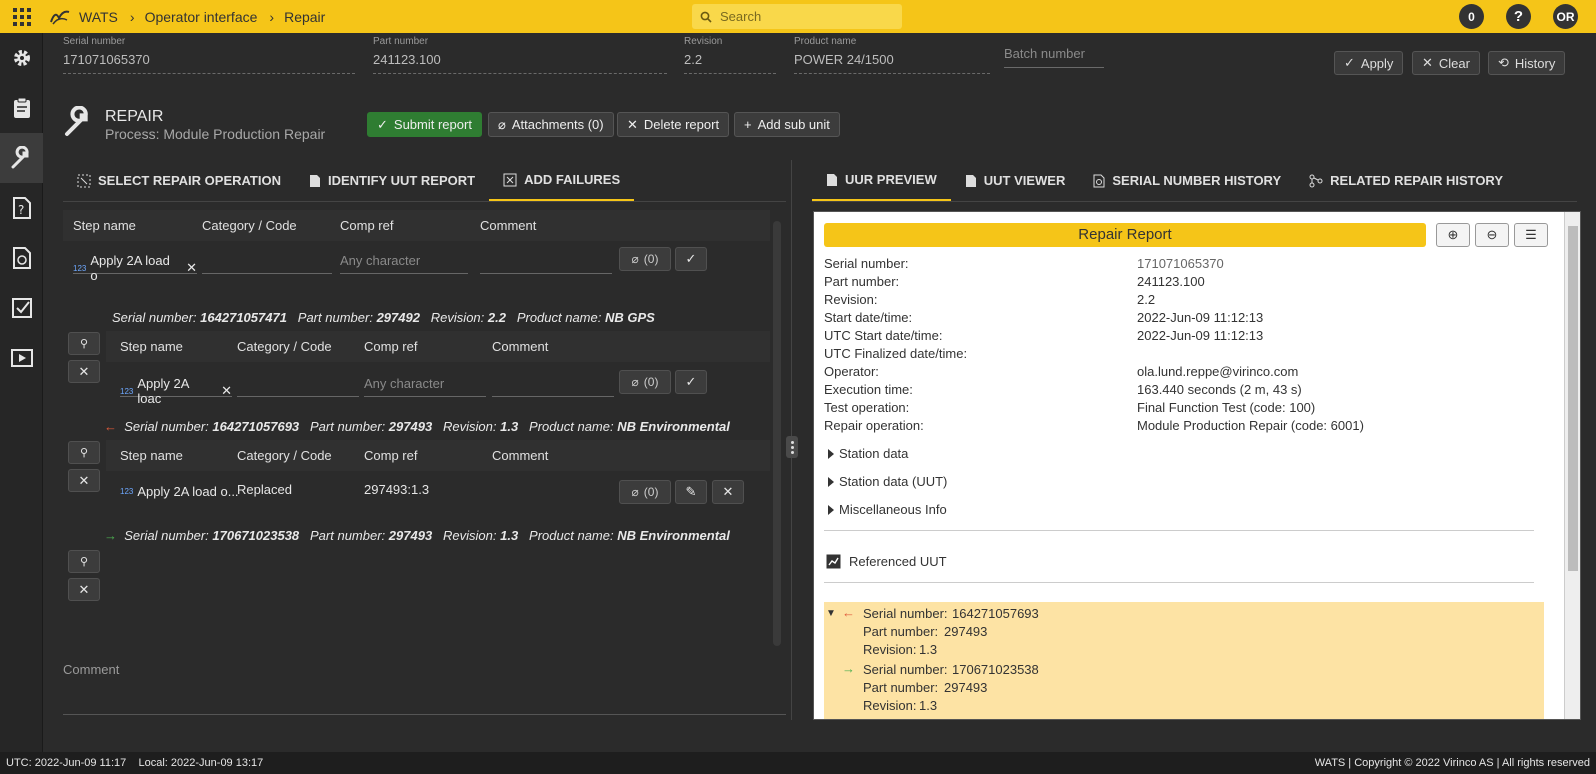 This screenshot has height=774, width=1596. What do you see at coordinates (728, 492) in the screenshot?
I see `delete-failure-button: ✕` at bounding box center [728, 492].